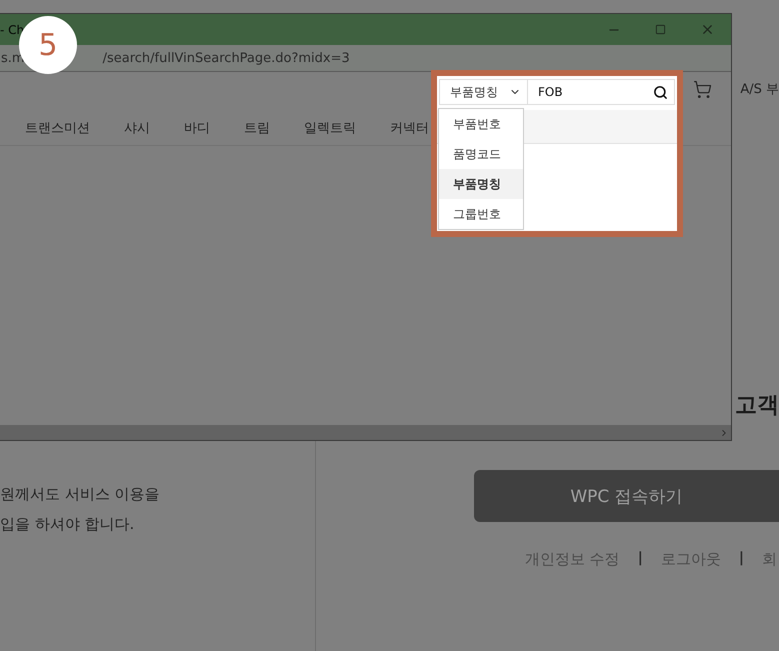 Image resolution: width=779 pixels, height=651 pixels. What do you see at coordinates (759, 89) in the screenshot?
I see `menu-link: A/S 부` at bounding box center [759, 89].